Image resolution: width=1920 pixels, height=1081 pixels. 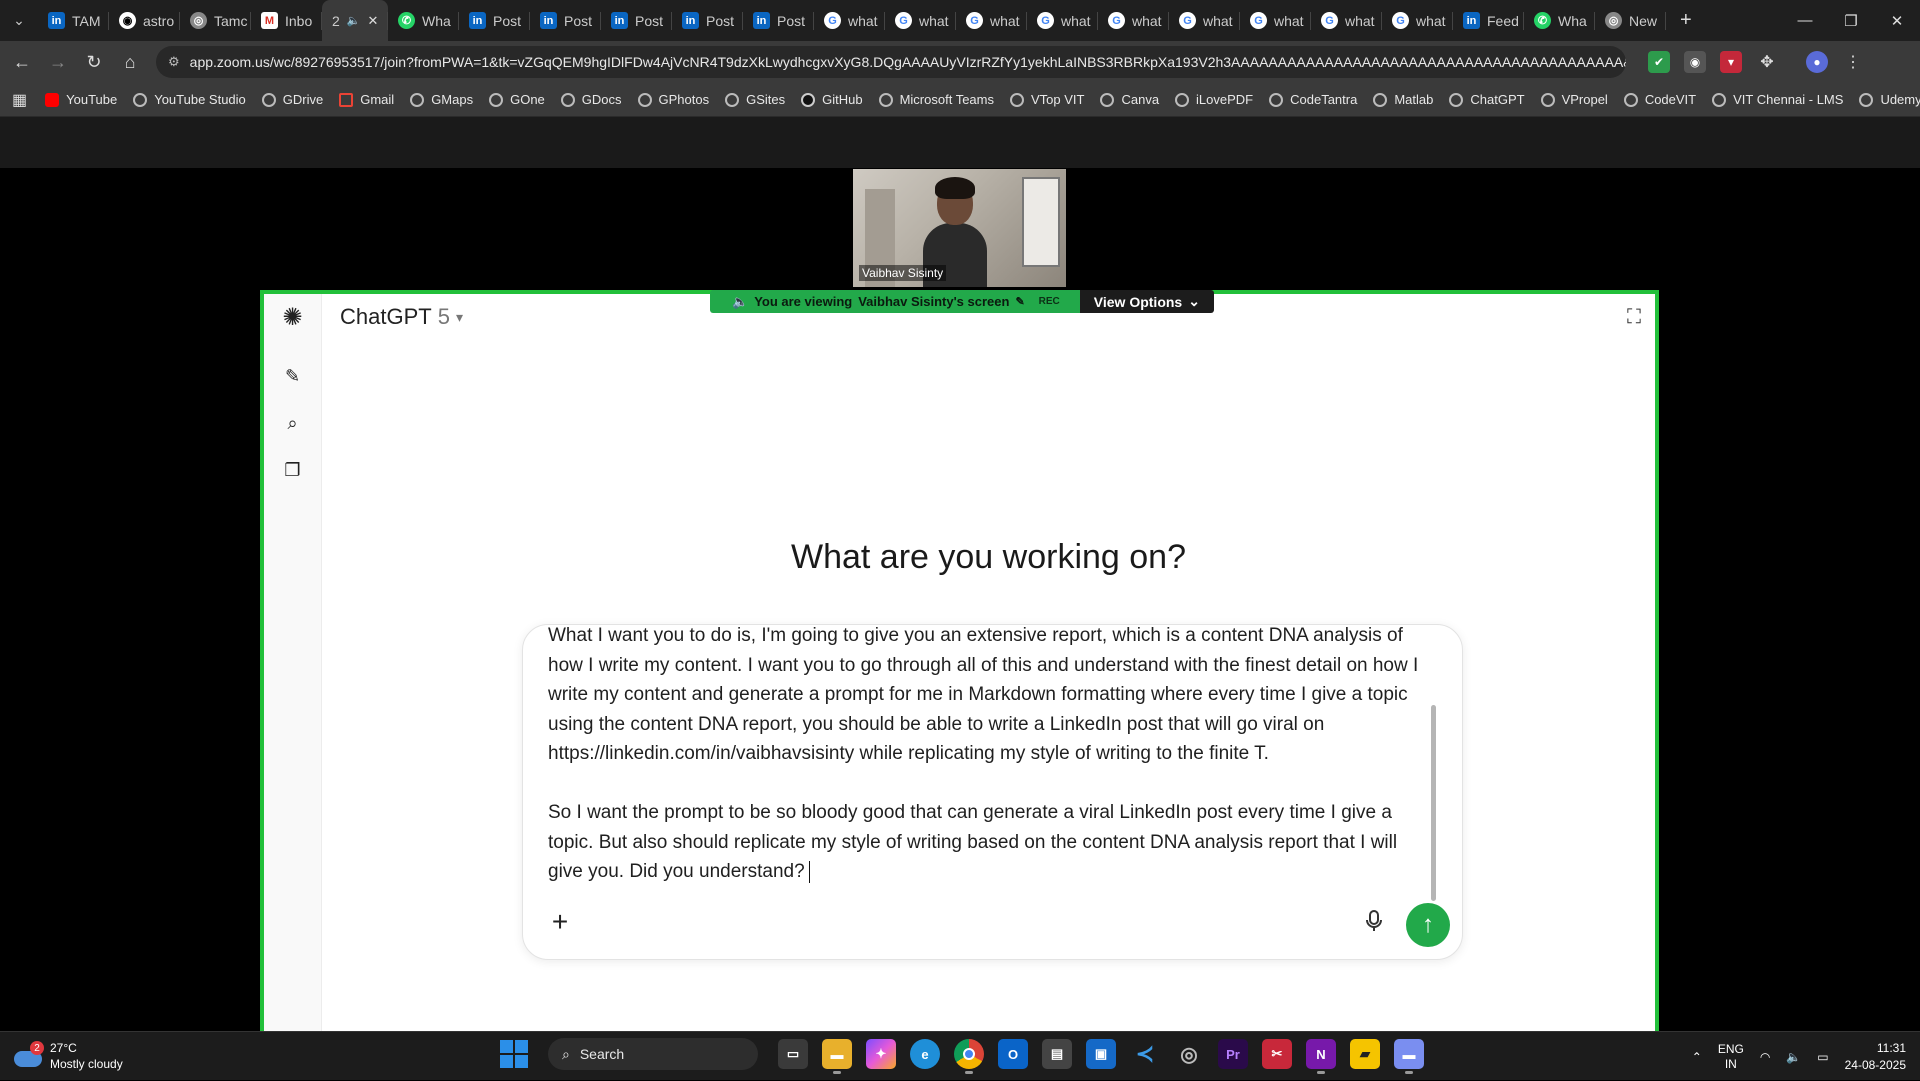 I want to click on fullscreen-expand-icon: ⛶, so click(x=1634, y=317).